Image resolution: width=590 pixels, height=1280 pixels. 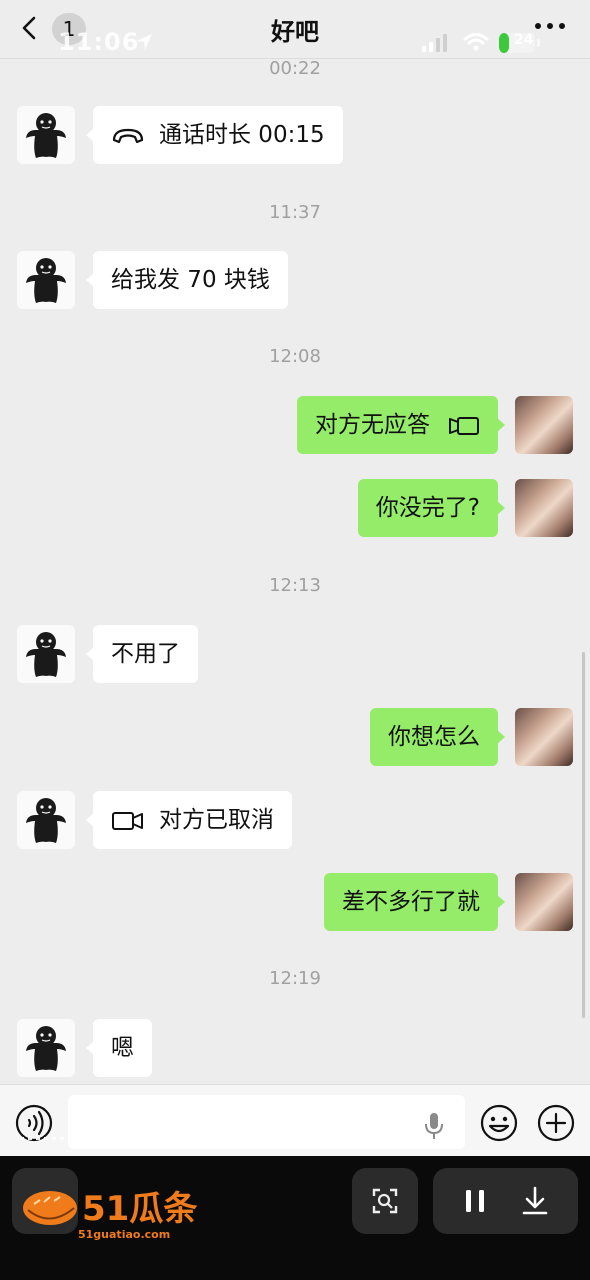 I want to click on message-text: 对方已取消, so click(x=216, y=820).